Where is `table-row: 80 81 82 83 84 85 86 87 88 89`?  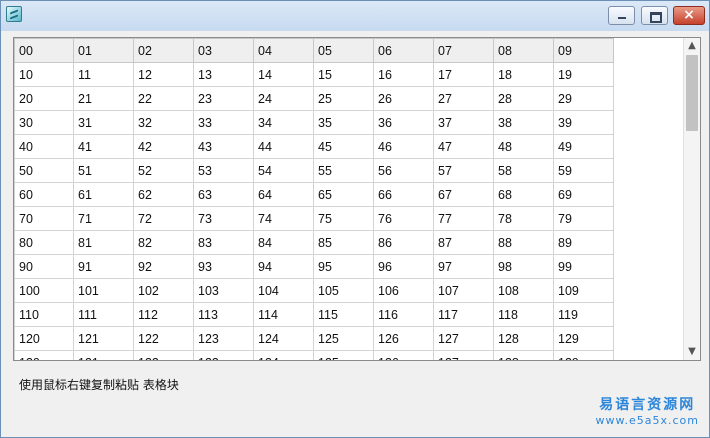 table-row: 80 81 82 83 84 85 86 87 88 89 is located at coordinates (314, 242).